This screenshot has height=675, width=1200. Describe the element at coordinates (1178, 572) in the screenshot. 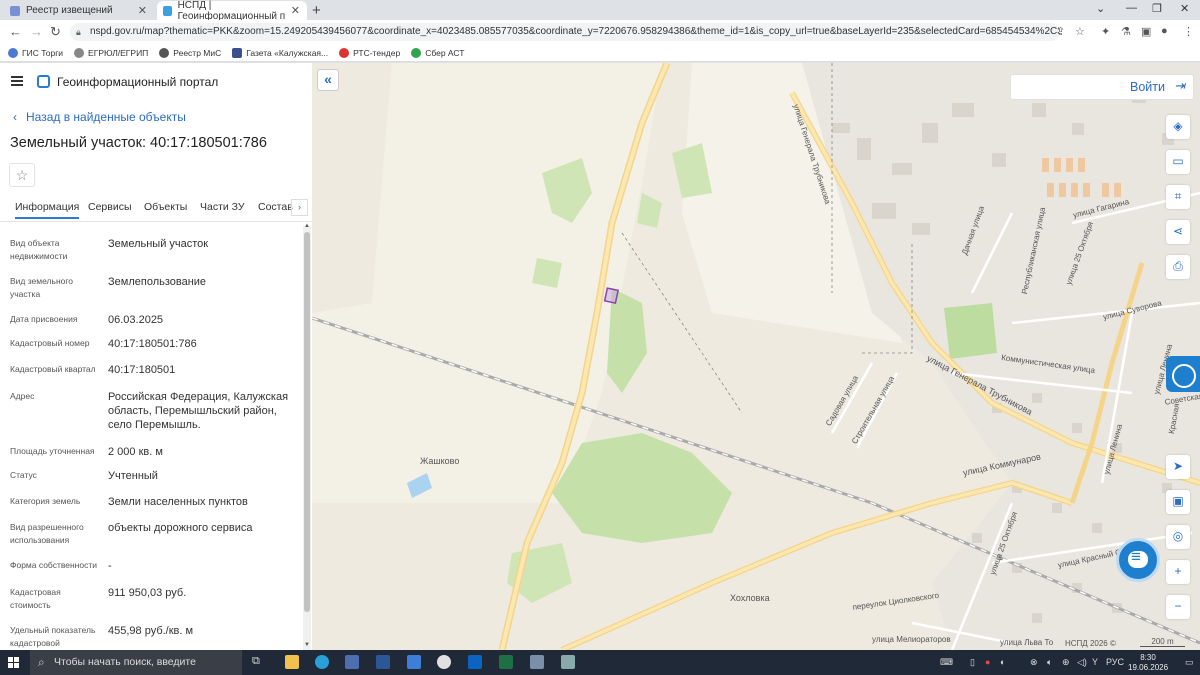

I see `zoom-in-icon: +` at that location.